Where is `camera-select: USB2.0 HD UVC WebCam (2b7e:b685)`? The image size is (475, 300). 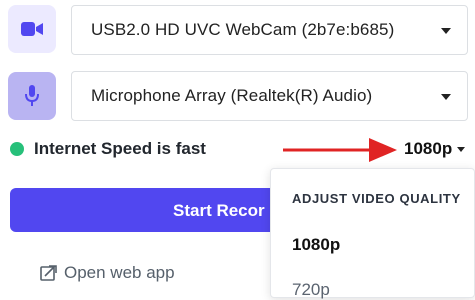 camera-select: USB2.0 HD UVC WebCam (2b7e:b685) is located at coordinates (269, 30).